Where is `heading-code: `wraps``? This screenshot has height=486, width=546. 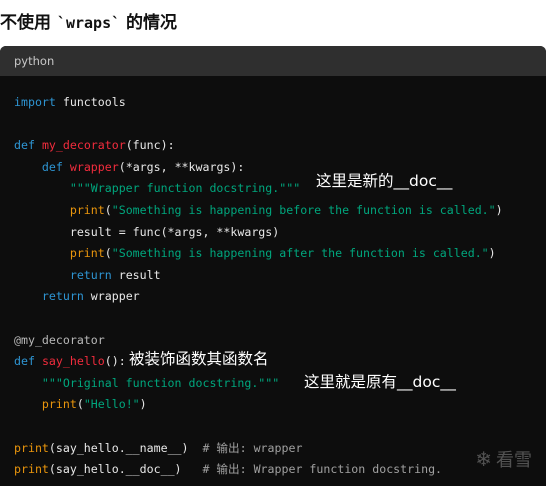
heading-code: `wraps` is located at coordinates (88, 23).